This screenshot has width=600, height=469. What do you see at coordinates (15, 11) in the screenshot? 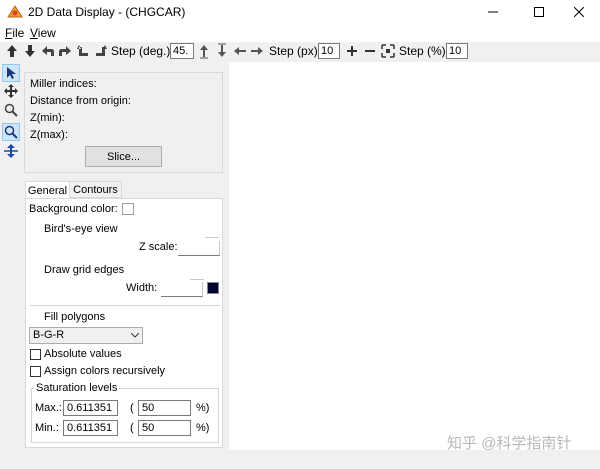
I see `app-icon` at bounding box center [15, 11].